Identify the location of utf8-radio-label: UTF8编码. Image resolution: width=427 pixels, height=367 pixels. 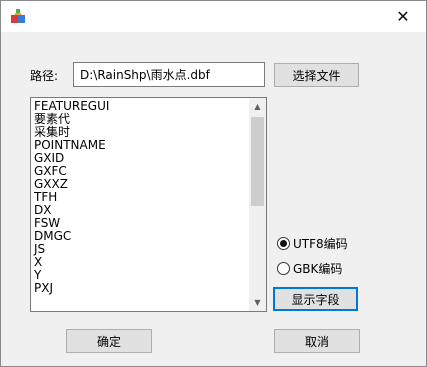
(320, 244).